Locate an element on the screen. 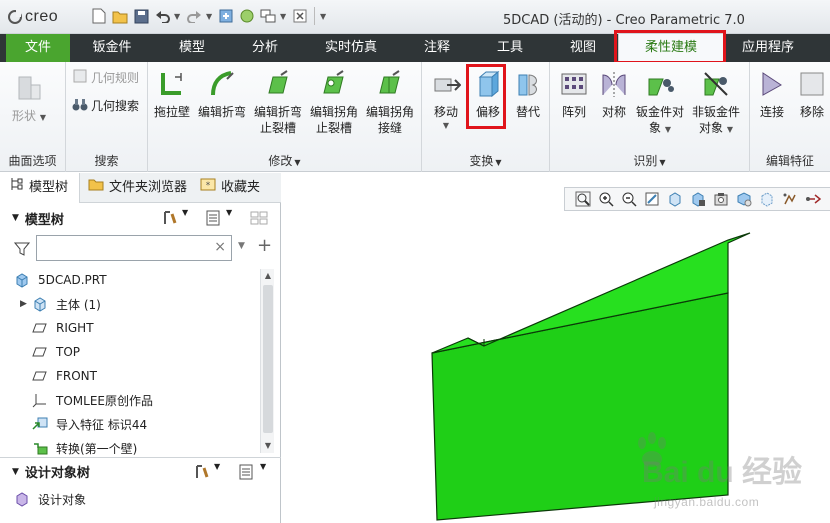 Image resolution: width=830 pixels, height=523 pixels. tab-sheetmetal: 钣金件 is located at coordinates (112, 48).